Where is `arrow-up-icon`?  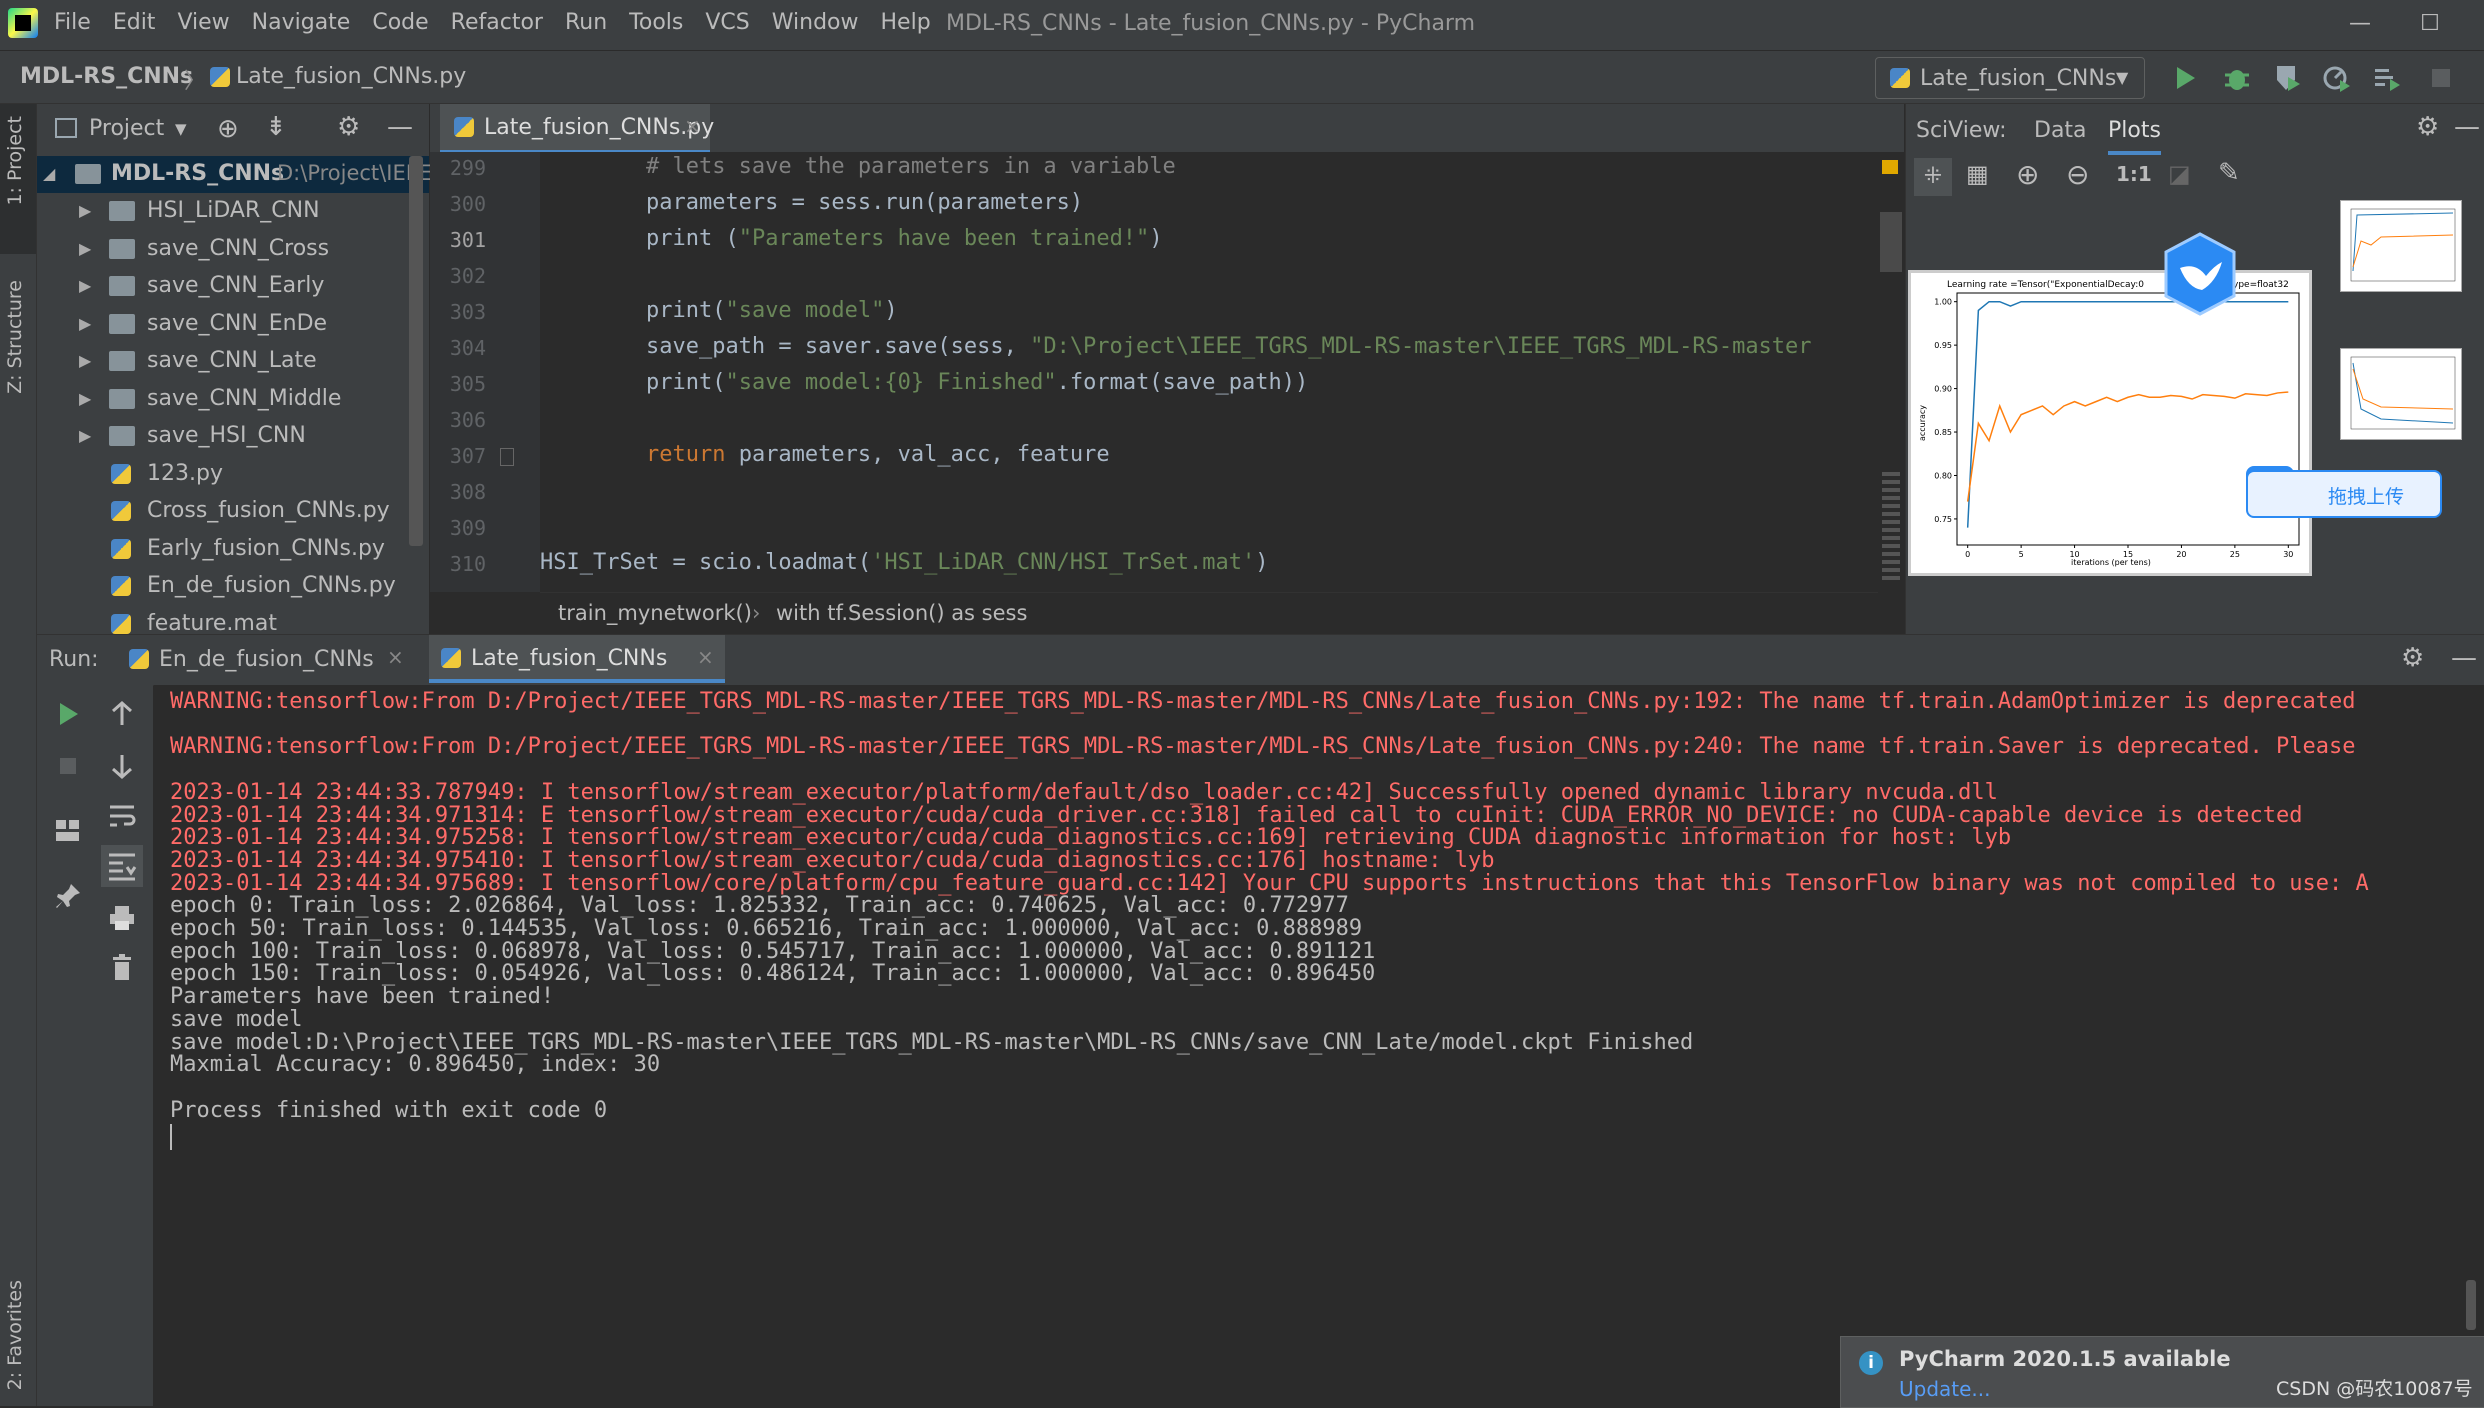
arrow-up-icon is located at coordinates (122, 714).